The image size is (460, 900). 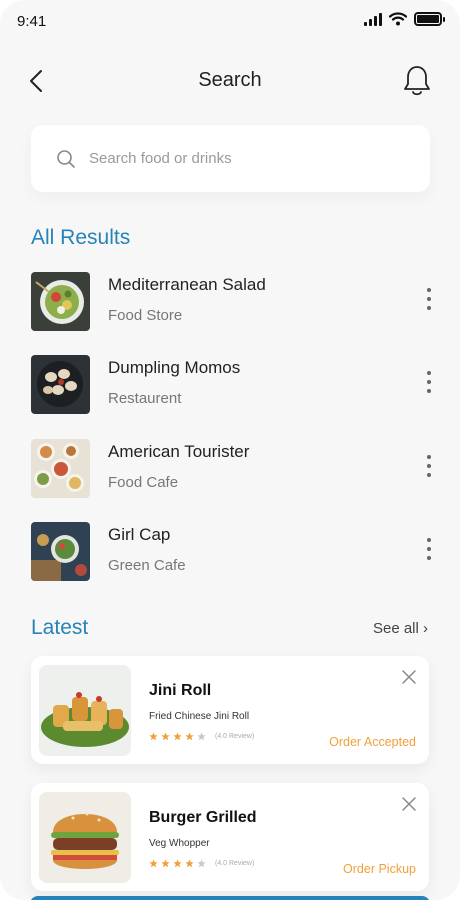 What do you see at coordinates (230, 898) in the screenshot?
I see `bottom-bar` at bounding box center [230, 898].